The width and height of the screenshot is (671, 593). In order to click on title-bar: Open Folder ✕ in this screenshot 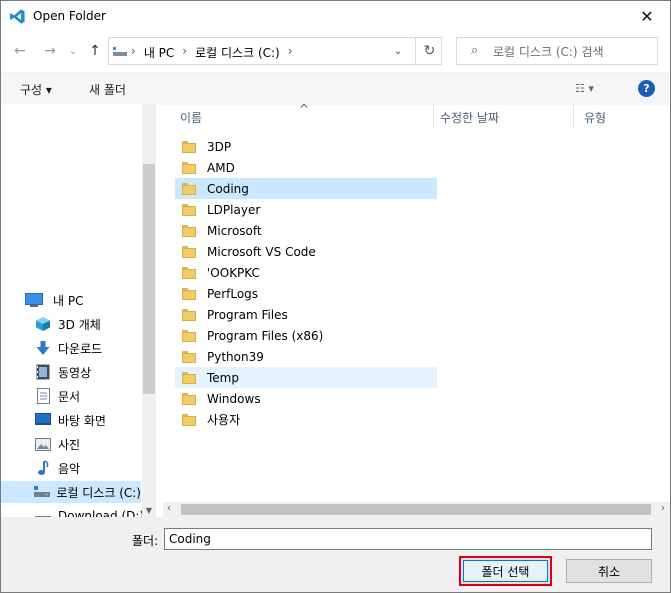, I will do `click(335, 16)`.